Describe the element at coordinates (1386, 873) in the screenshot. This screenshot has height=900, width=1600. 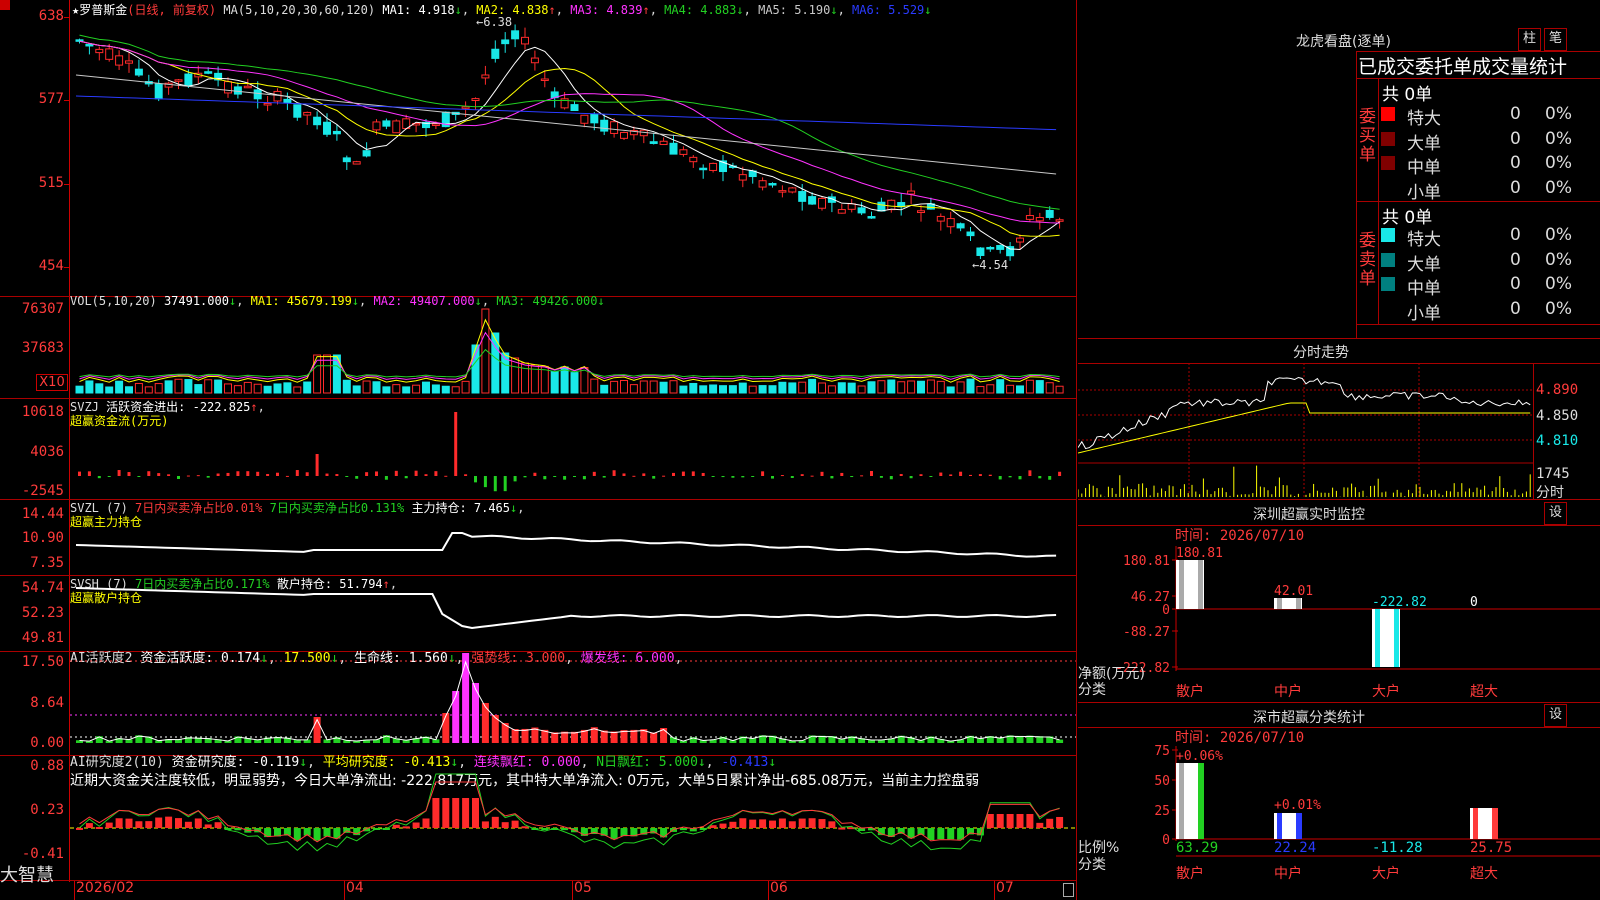
I see `category-label: 大户` at that location.